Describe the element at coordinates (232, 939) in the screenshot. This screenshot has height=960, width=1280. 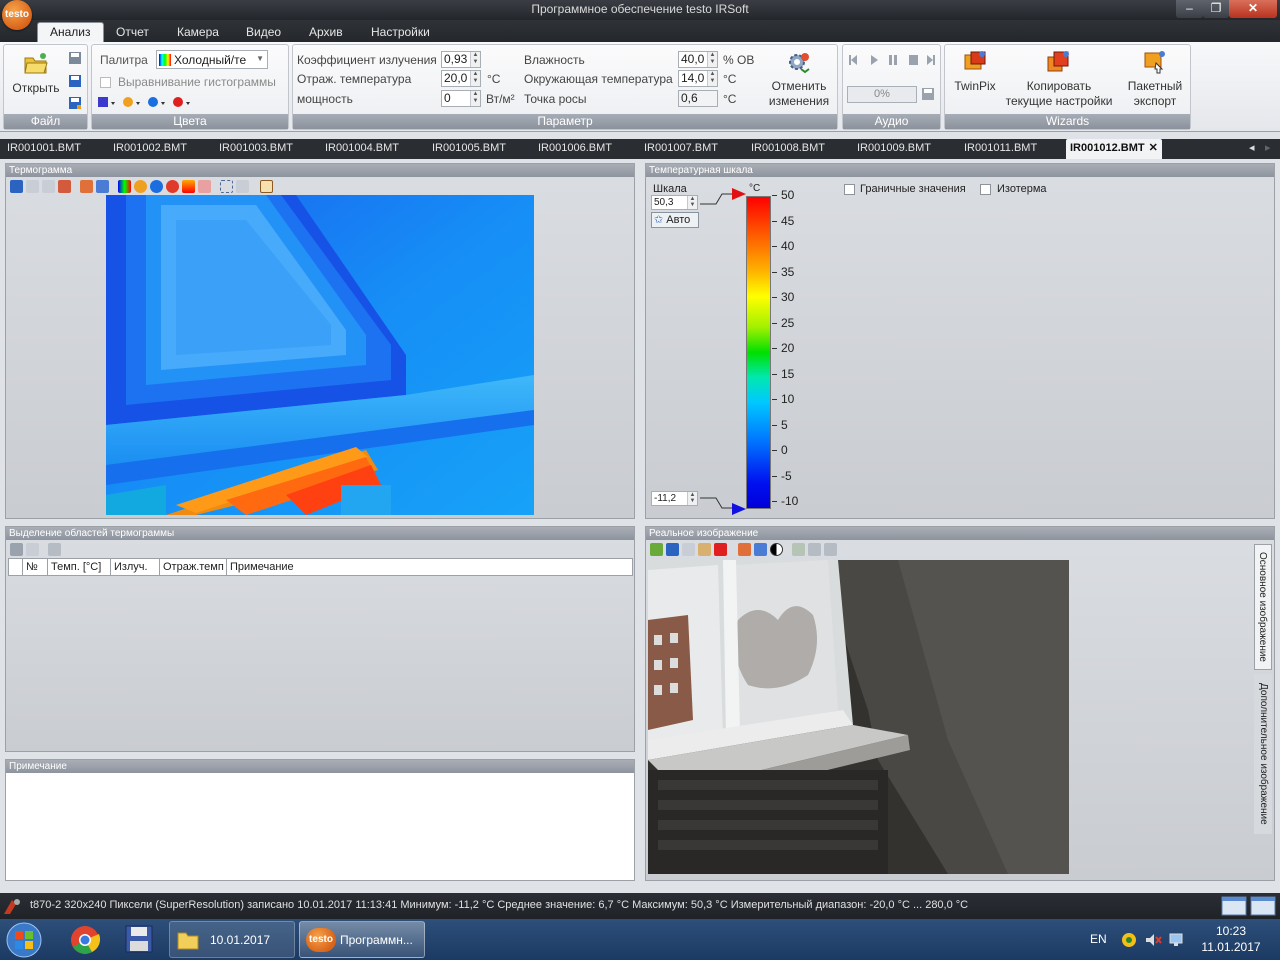
I see `taskbar-folder-button: 10.01.2017` at that location.